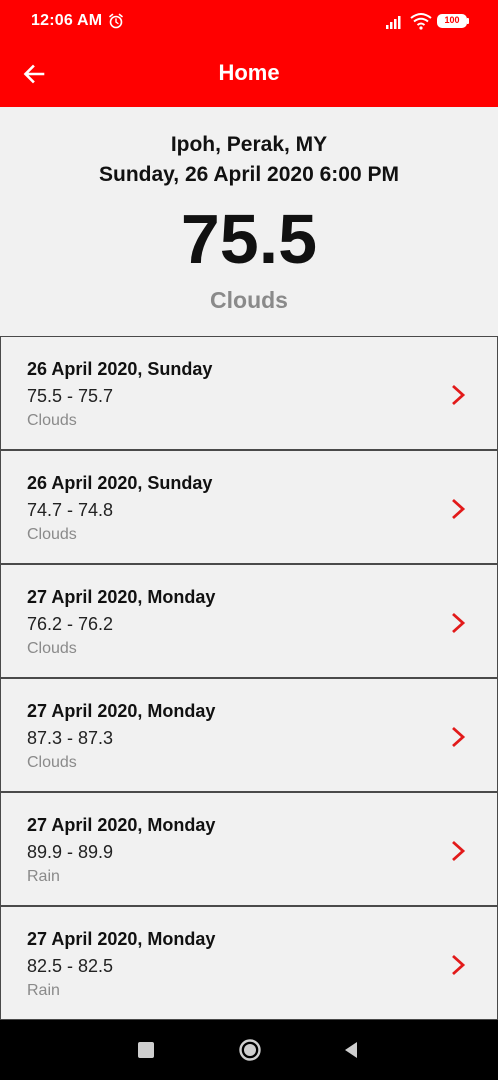 The height and width of the screenshot is (1080, 498). I want to click on location-label: Ipoh, Perak, MY, so click(249, 144).